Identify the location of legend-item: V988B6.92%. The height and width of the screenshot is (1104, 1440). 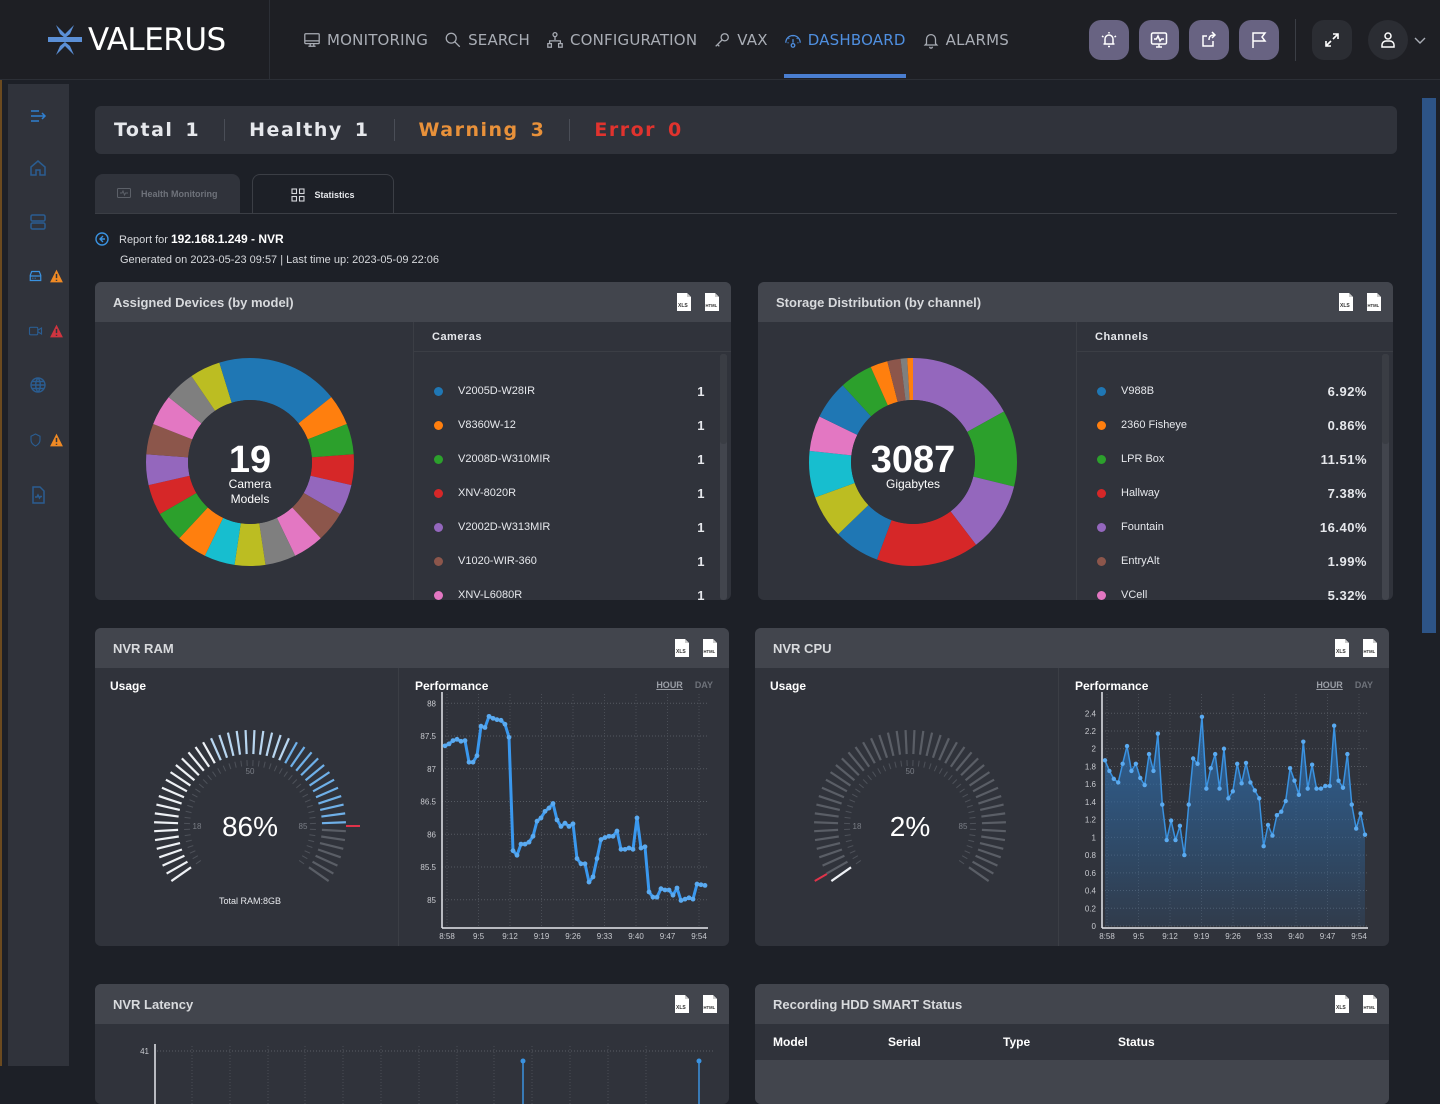
(1227, 391).